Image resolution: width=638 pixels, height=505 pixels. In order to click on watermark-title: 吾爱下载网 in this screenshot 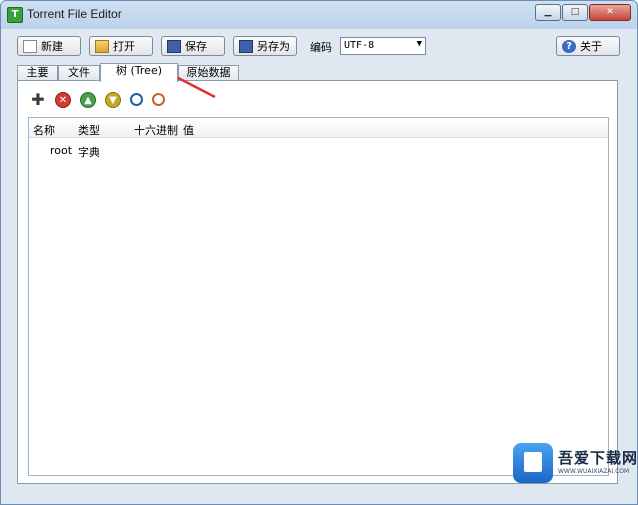, I will do `click(598, 458)`.